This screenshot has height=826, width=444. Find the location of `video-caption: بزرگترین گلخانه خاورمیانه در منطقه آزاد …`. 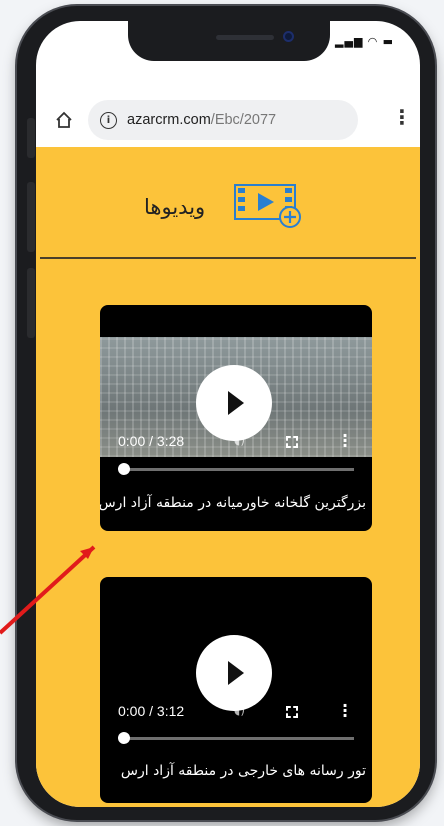

video-caption: بزرگترین گلخانه خاورمیانه در منطقه آزاد … is located at coordinates (233, 503).